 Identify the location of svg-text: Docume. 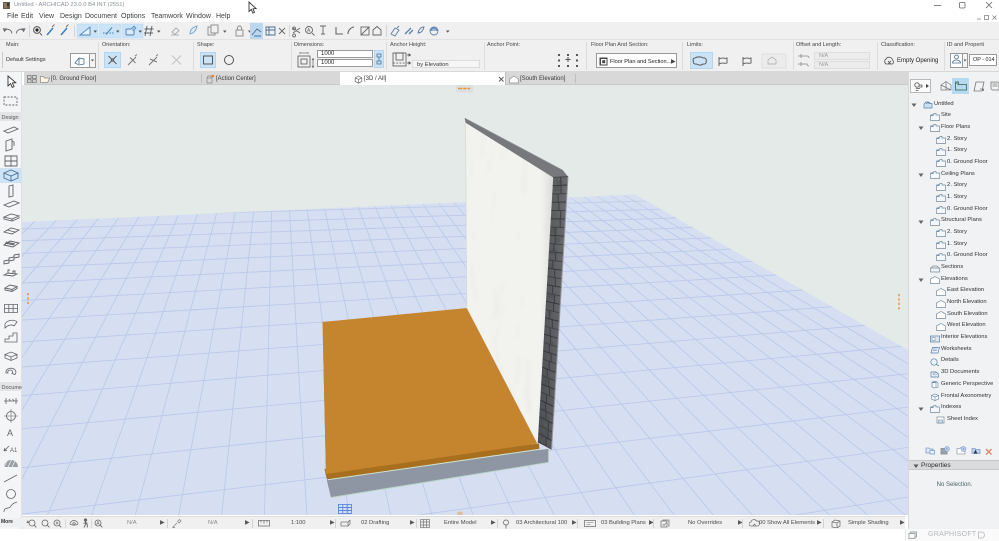
(12, 388).